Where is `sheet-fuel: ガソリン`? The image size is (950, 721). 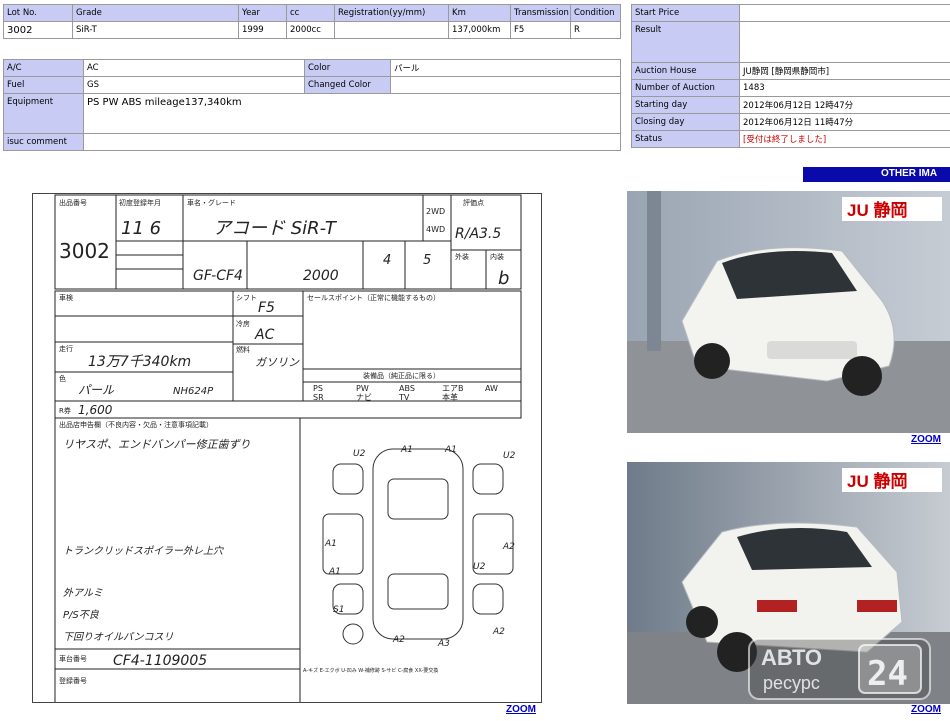 sheet-fuel: ガソリン is located at coordinates (277, 362).